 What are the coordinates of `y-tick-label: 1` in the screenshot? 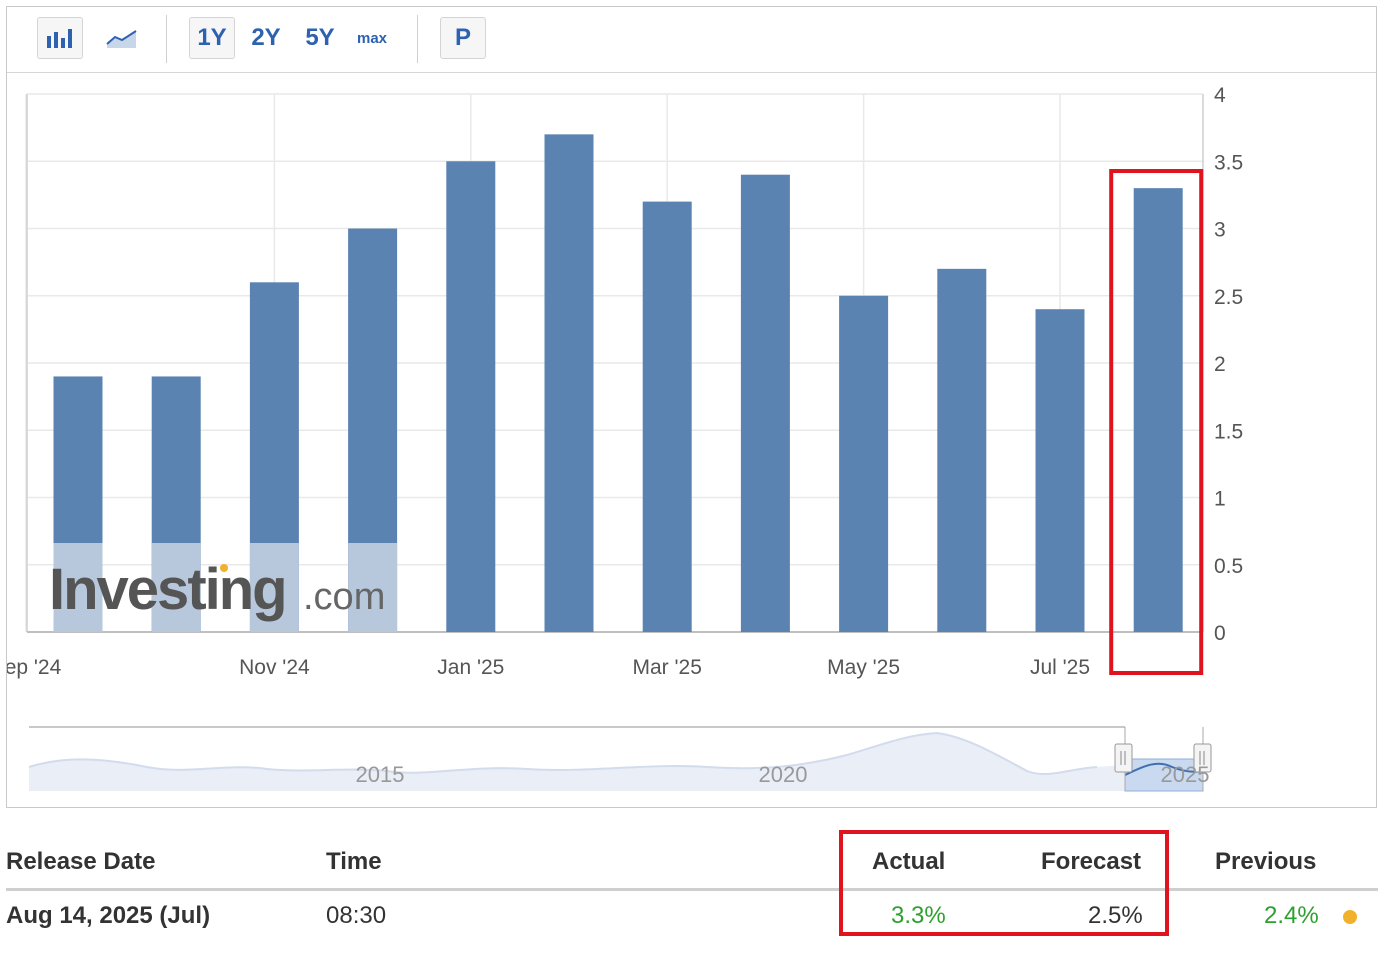 It's located at (1220, 499).